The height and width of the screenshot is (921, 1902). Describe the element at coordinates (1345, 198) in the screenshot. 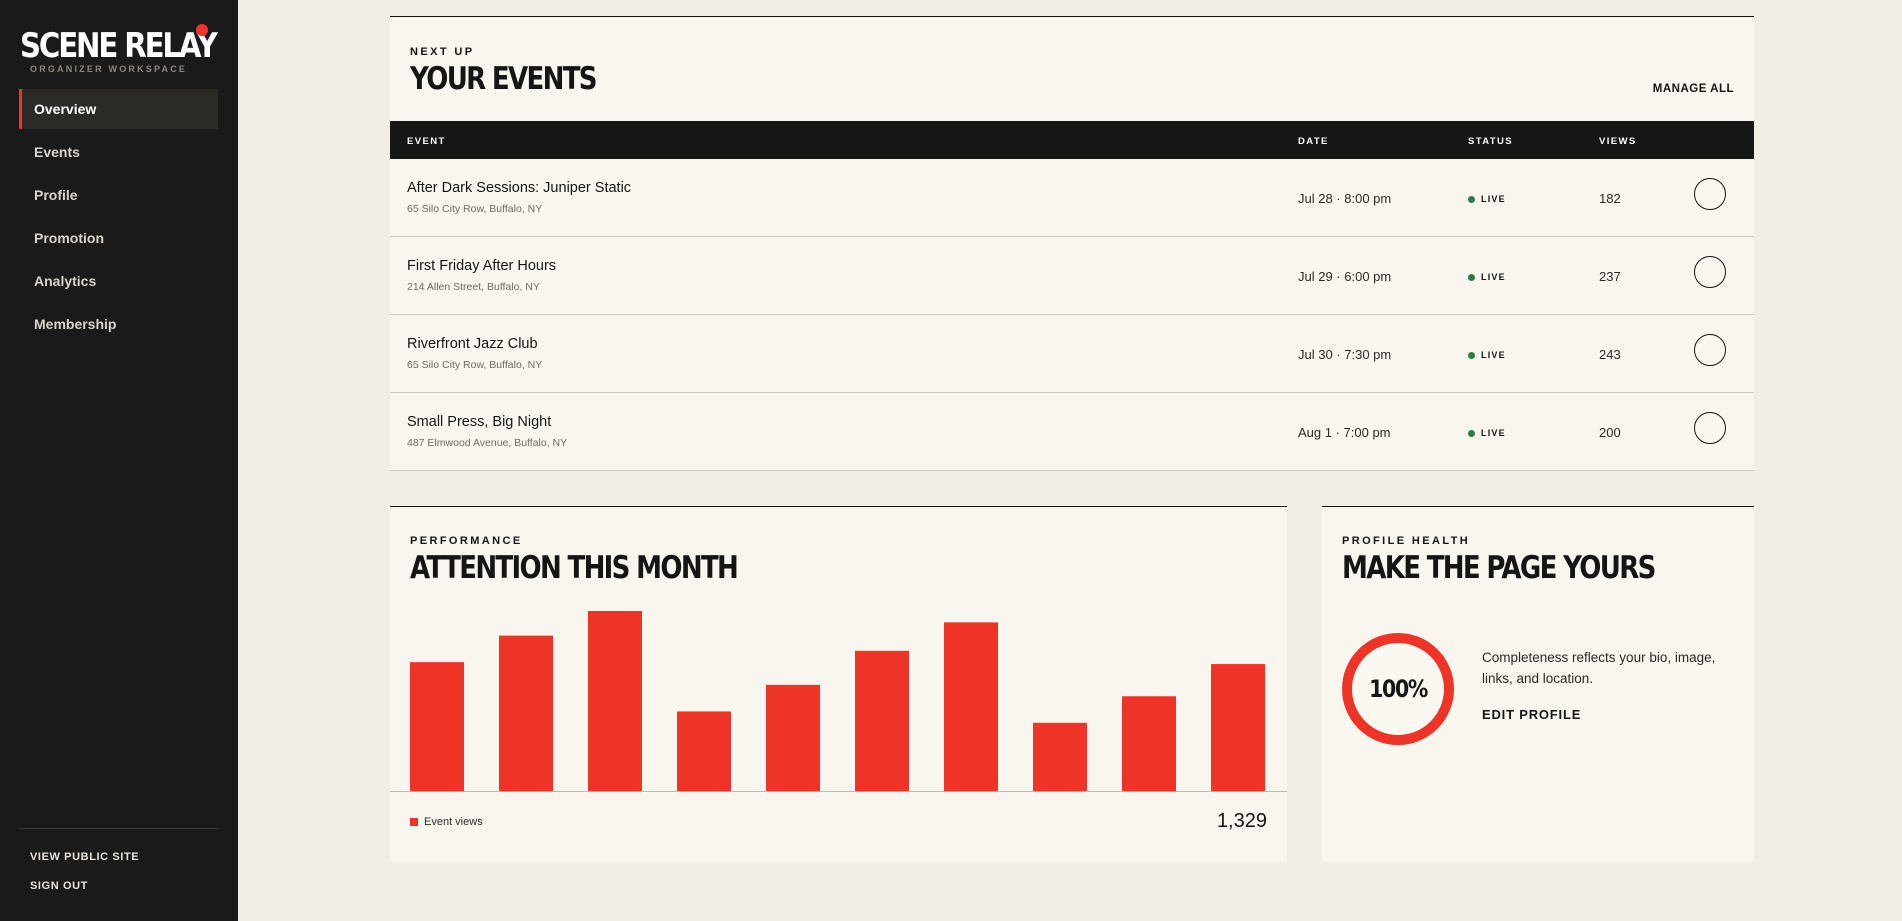

I see `event-date: Jul 28 · 8:00 pm` at that location.